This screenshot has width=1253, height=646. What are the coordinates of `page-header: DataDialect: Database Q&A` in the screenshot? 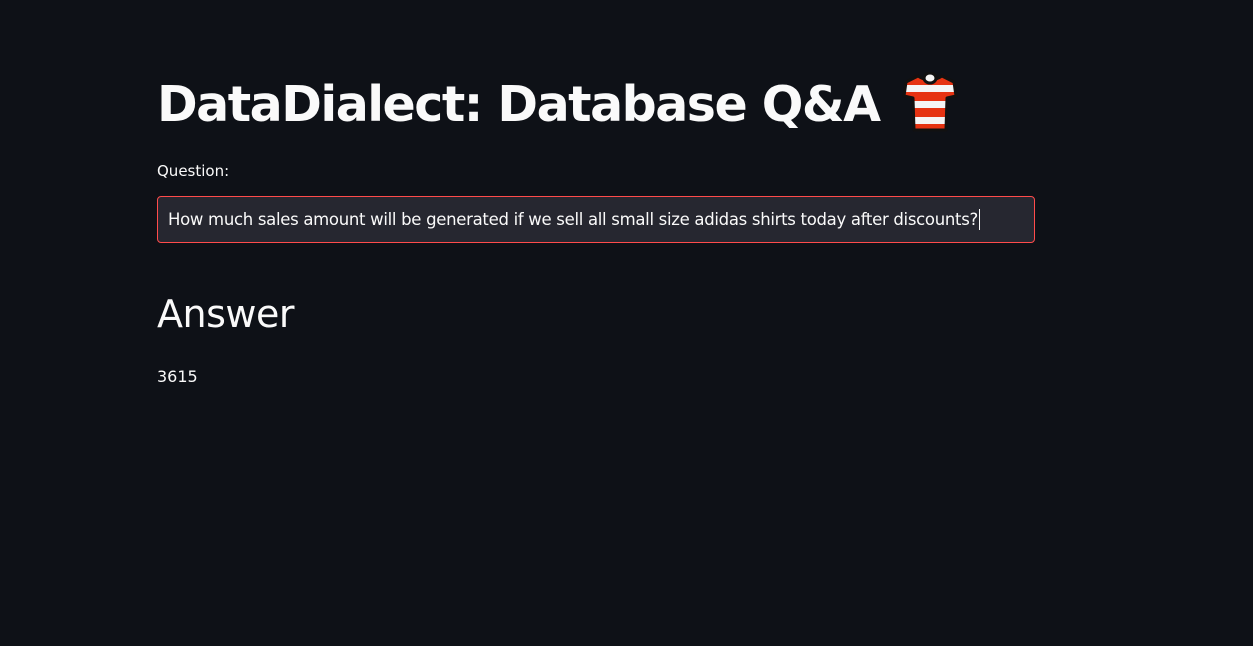 It's located at (557, 105).